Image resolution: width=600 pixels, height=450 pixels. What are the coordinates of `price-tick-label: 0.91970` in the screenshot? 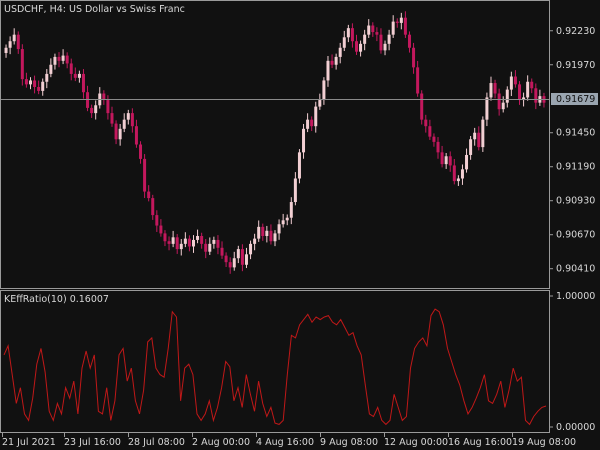 It's located at (575, 65).